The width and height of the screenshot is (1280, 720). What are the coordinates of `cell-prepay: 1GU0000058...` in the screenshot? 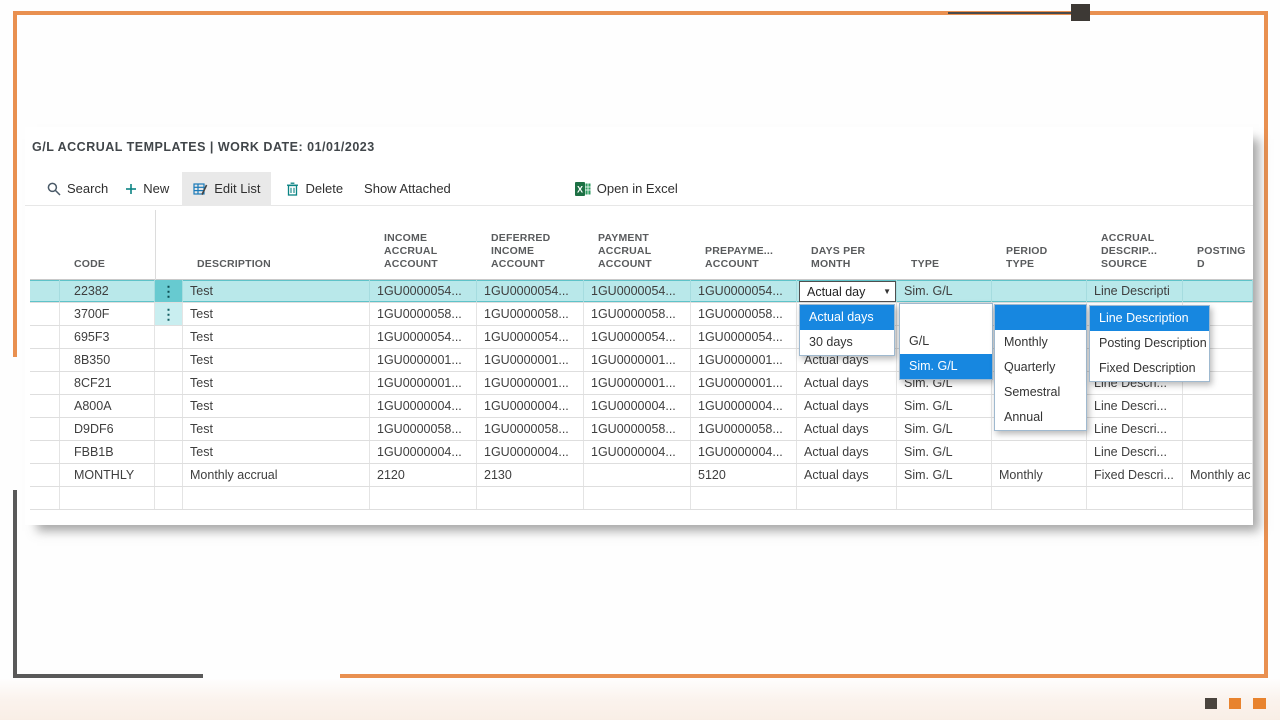 It's located at (744, 429).